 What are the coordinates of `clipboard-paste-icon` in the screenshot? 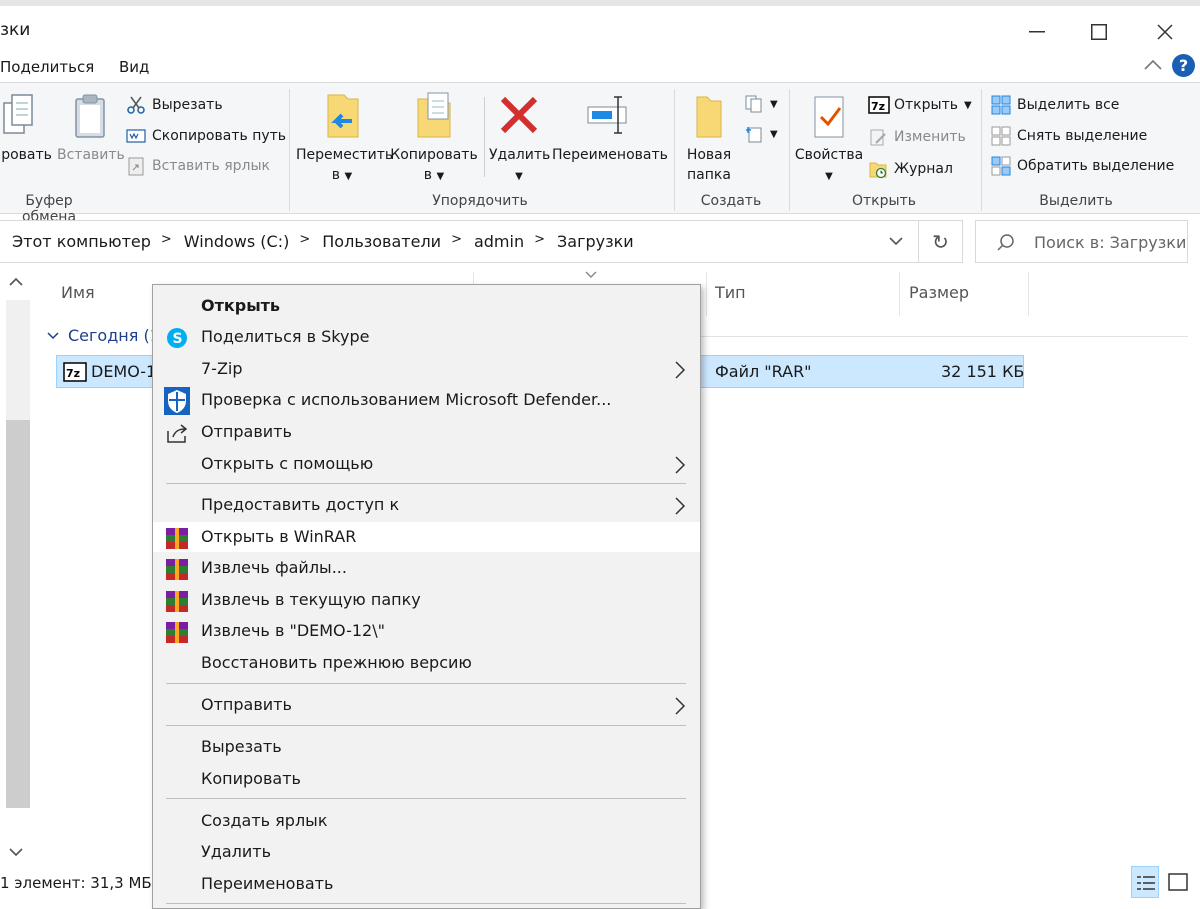 It's located at (88, 115).